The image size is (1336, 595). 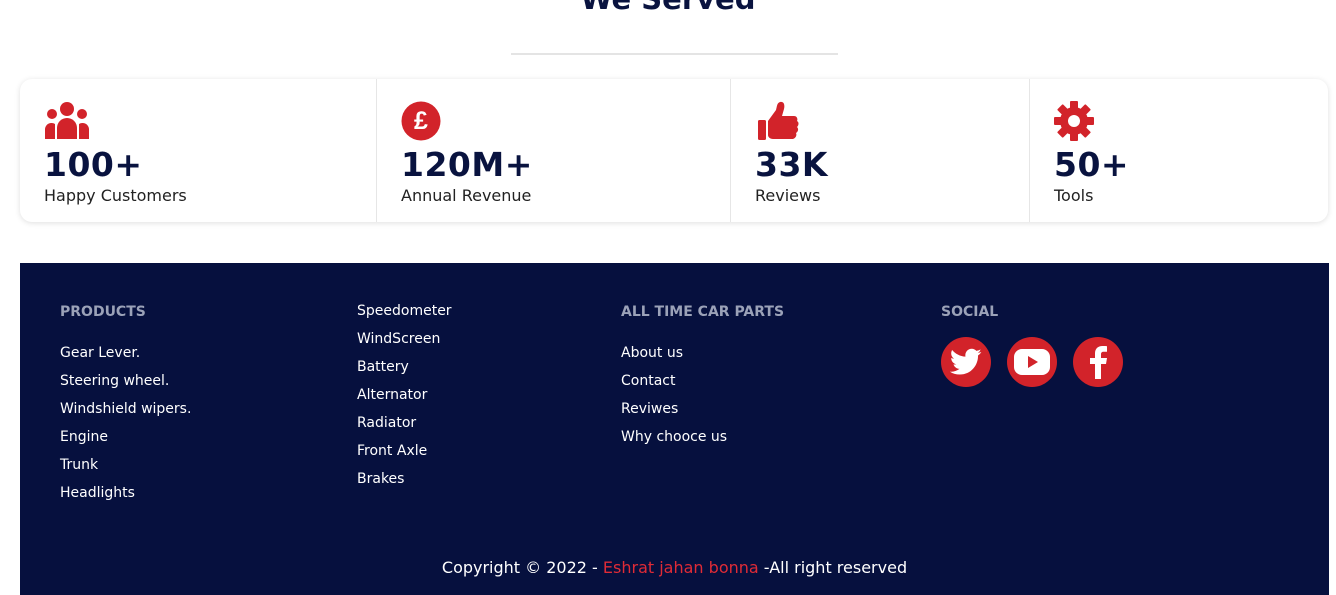 I want to click on footer-link-gear-lever: Gear Lever., so click(x=125, y=359).